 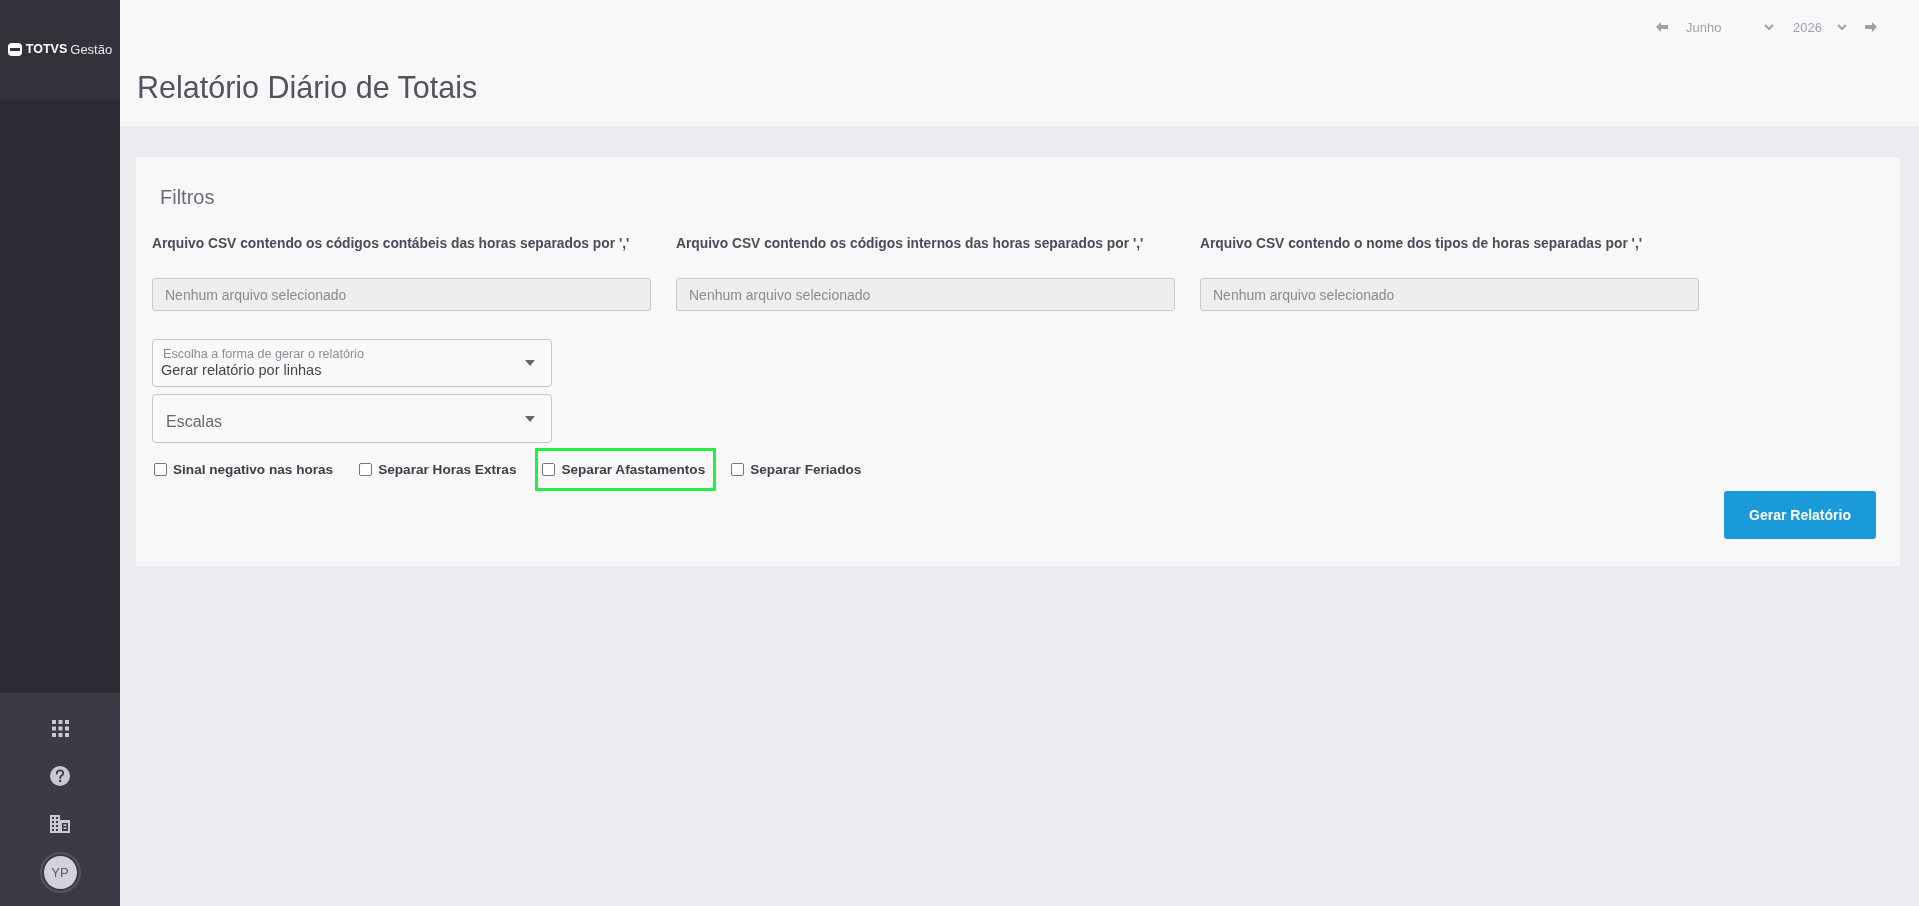 I want to click on field-label: Arquivo CSV contendo os códigos contábeis das horas separados por ',', so click(x=391, y=244).